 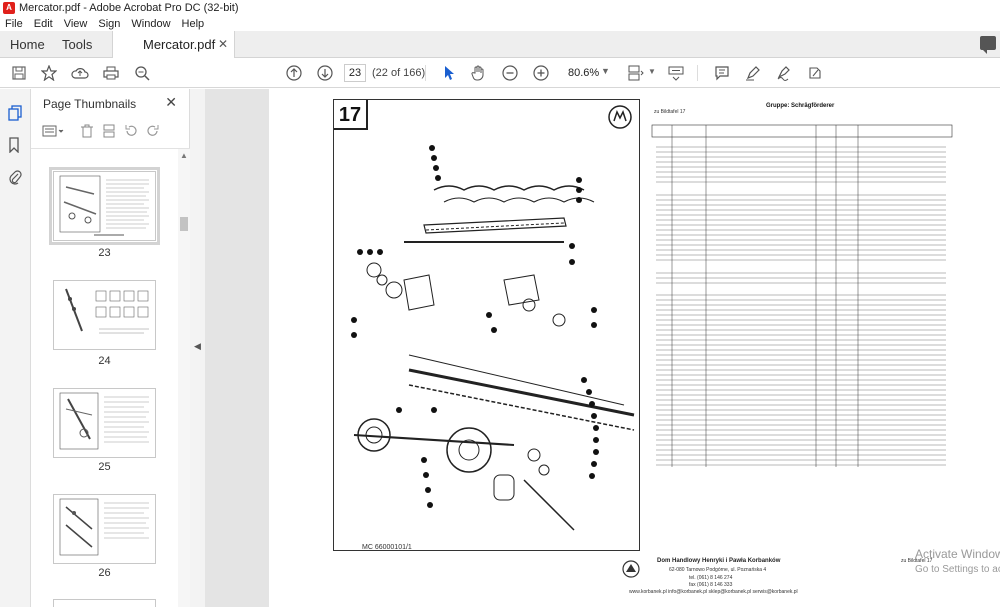 What do you see at coordinates (784, 73) in the screenshot?
I see `sign-icon` at bounding box center [784, 73].